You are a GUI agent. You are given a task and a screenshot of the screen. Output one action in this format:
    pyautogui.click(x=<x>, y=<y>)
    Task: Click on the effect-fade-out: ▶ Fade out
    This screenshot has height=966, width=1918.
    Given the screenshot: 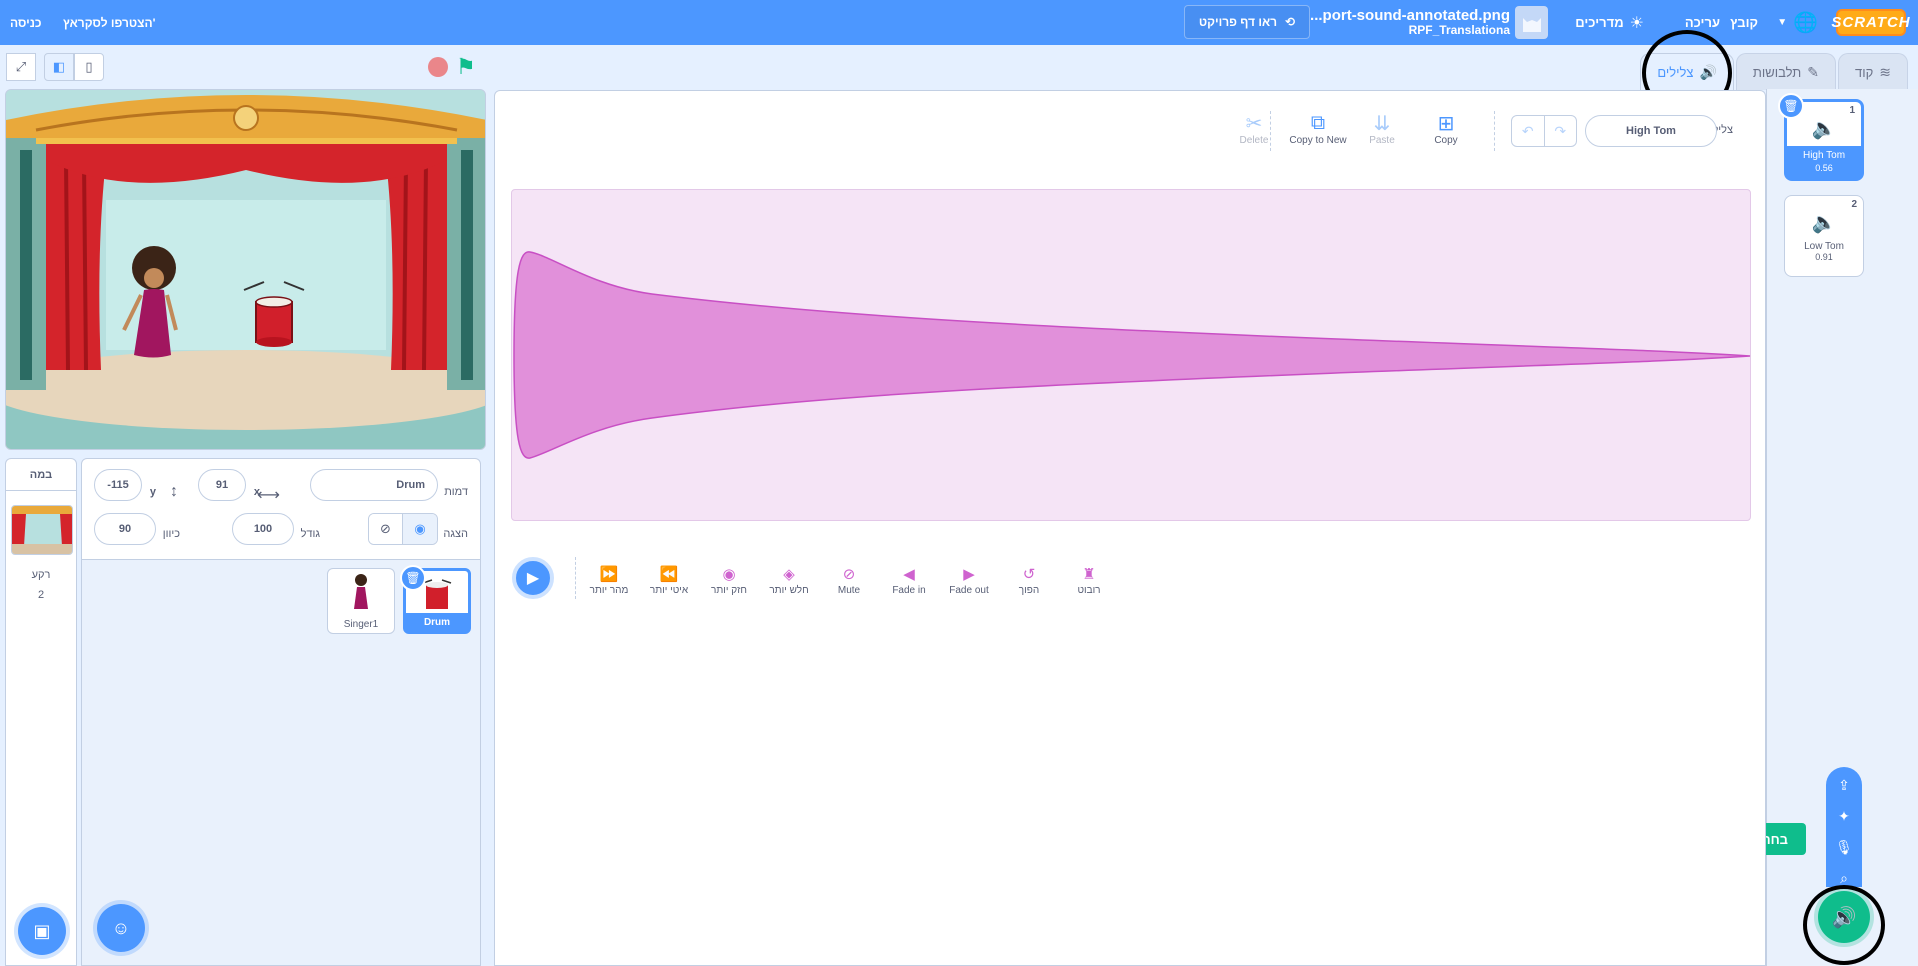 What is the action you would take?
    pyautogui.click(x=969, y=579)
    